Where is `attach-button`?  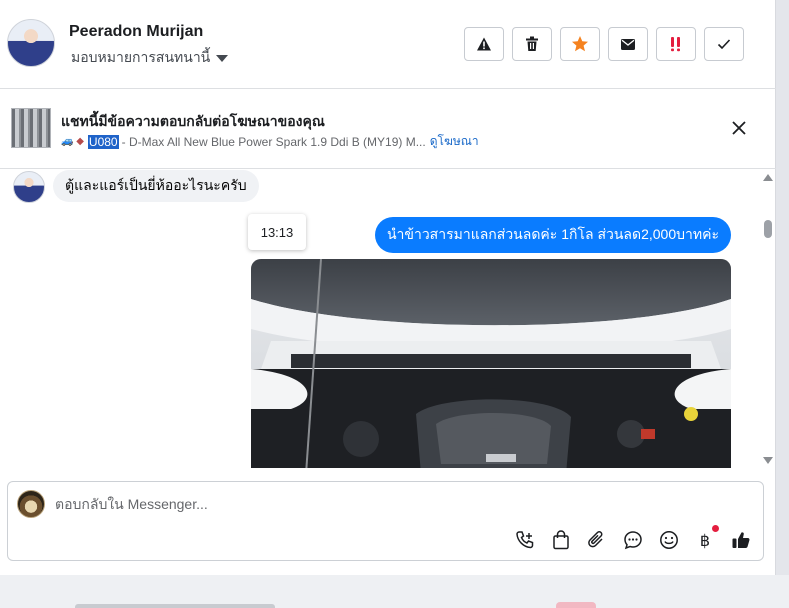 attach-button is located at coordinates (597, 540).